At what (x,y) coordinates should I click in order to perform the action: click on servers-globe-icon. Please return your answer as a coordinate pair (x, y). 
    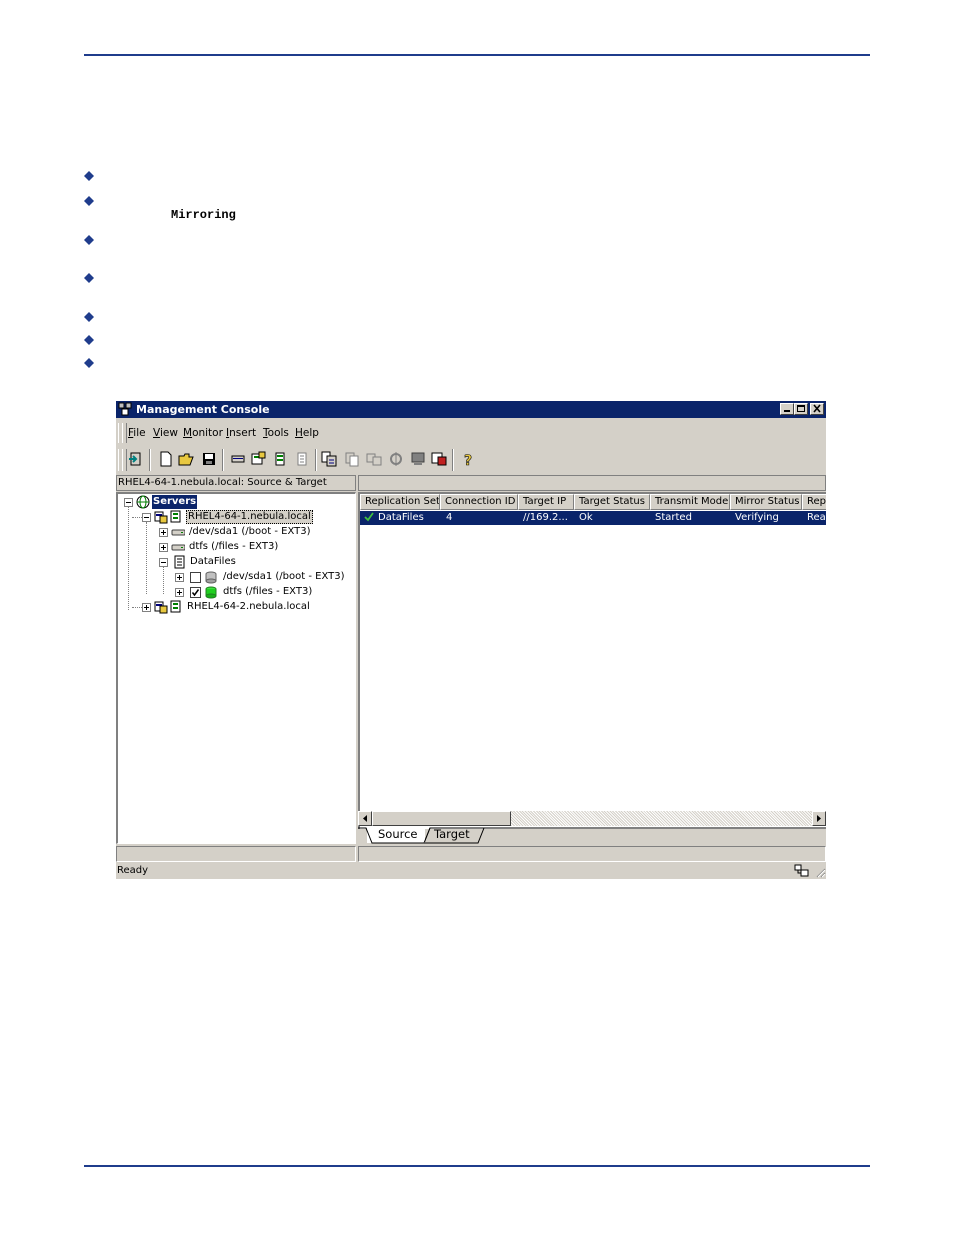
    Looking at the image, I should click on (143, 502).